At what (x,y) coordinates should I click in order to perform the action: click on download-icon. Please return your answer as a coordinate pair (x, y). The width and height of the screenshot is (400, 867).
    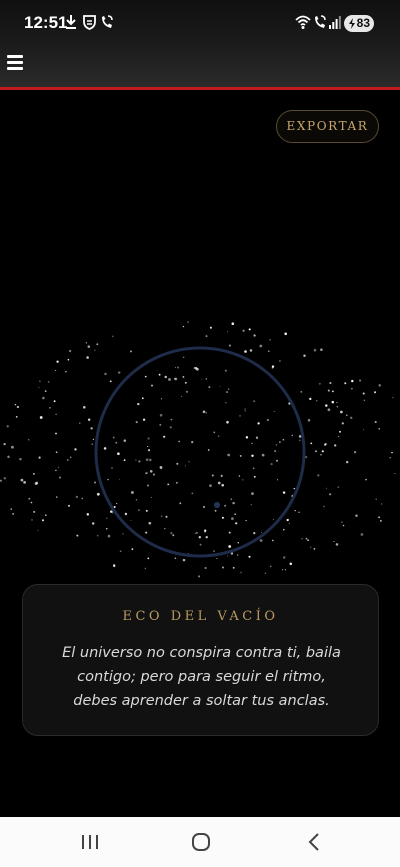
    Looking at the image, I should click on (71, 22).